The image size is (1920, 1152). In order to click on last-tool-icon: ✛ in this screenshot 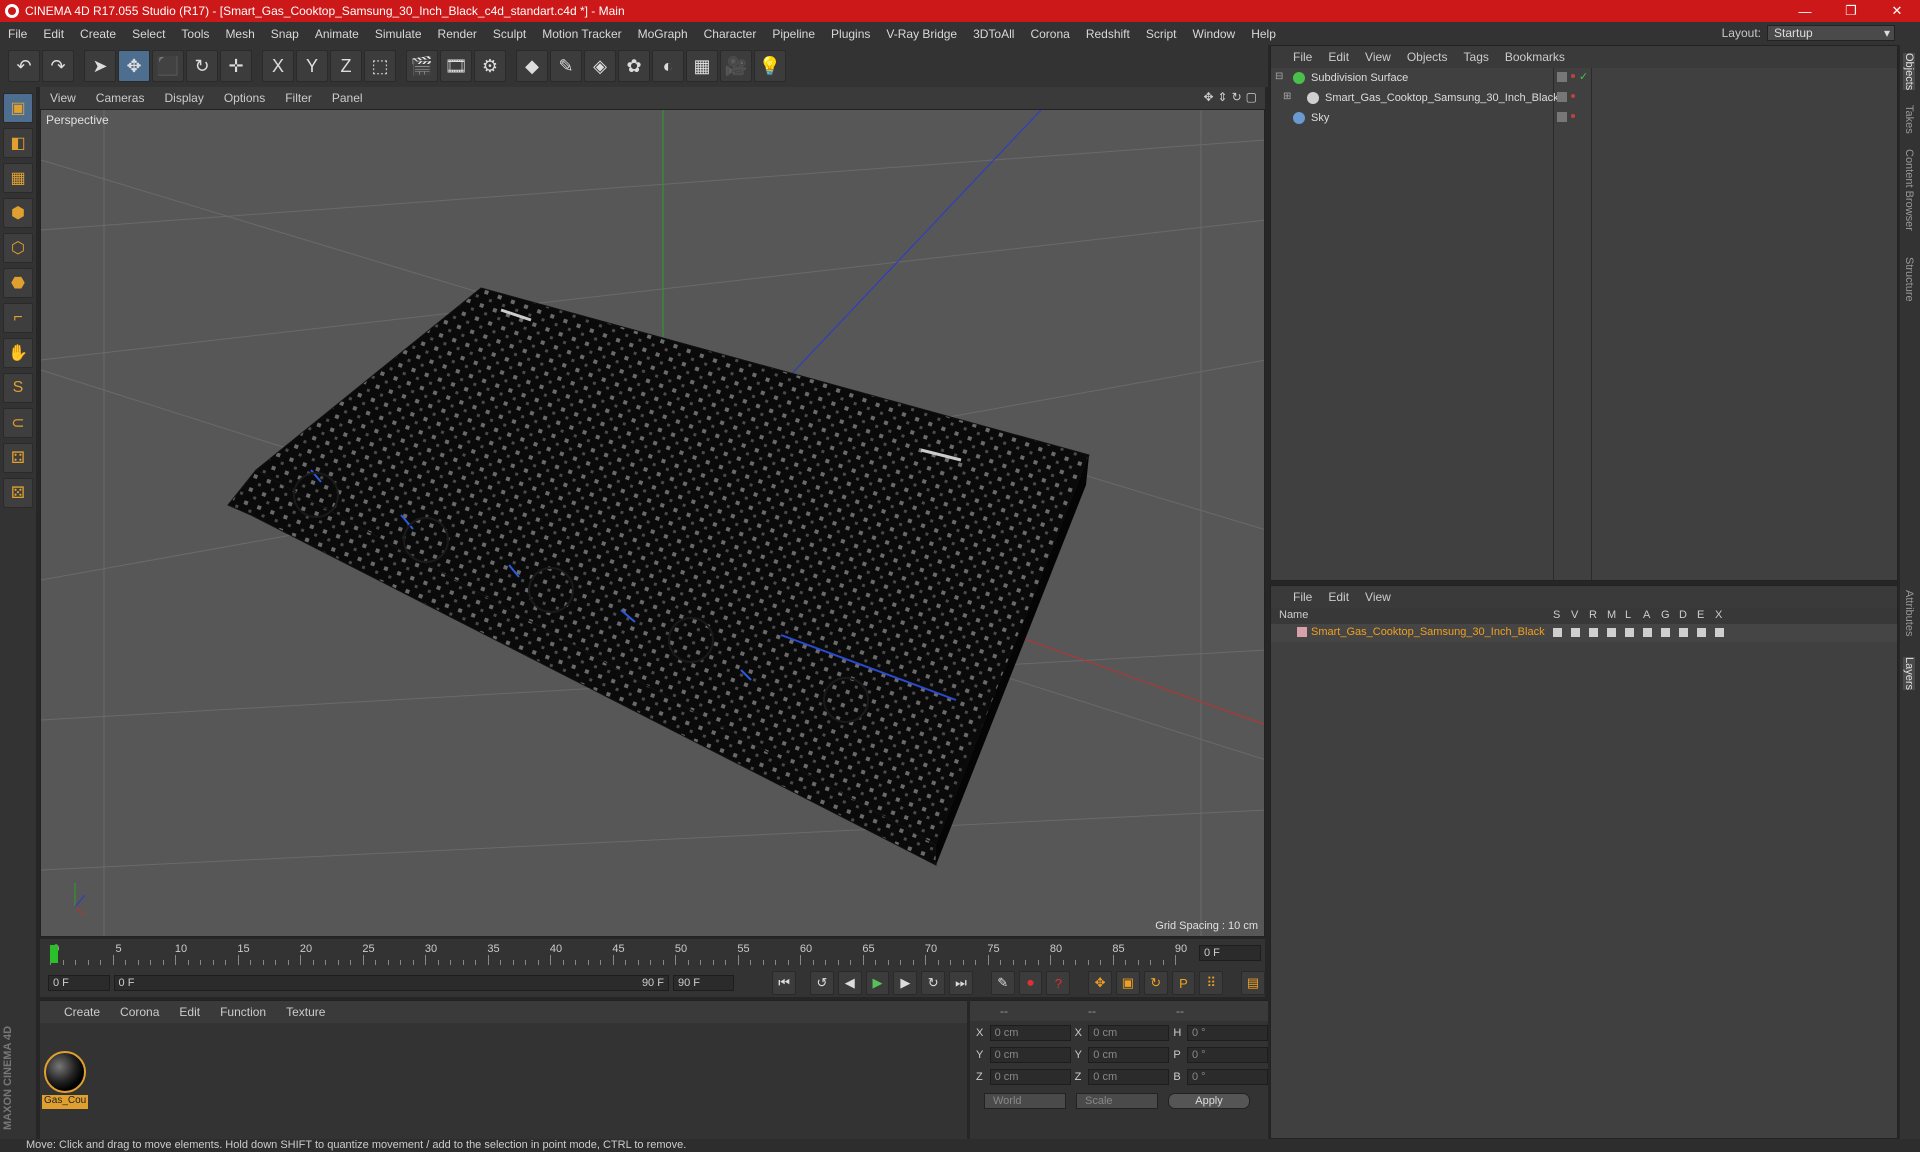, I will do `click(236, 66)`.